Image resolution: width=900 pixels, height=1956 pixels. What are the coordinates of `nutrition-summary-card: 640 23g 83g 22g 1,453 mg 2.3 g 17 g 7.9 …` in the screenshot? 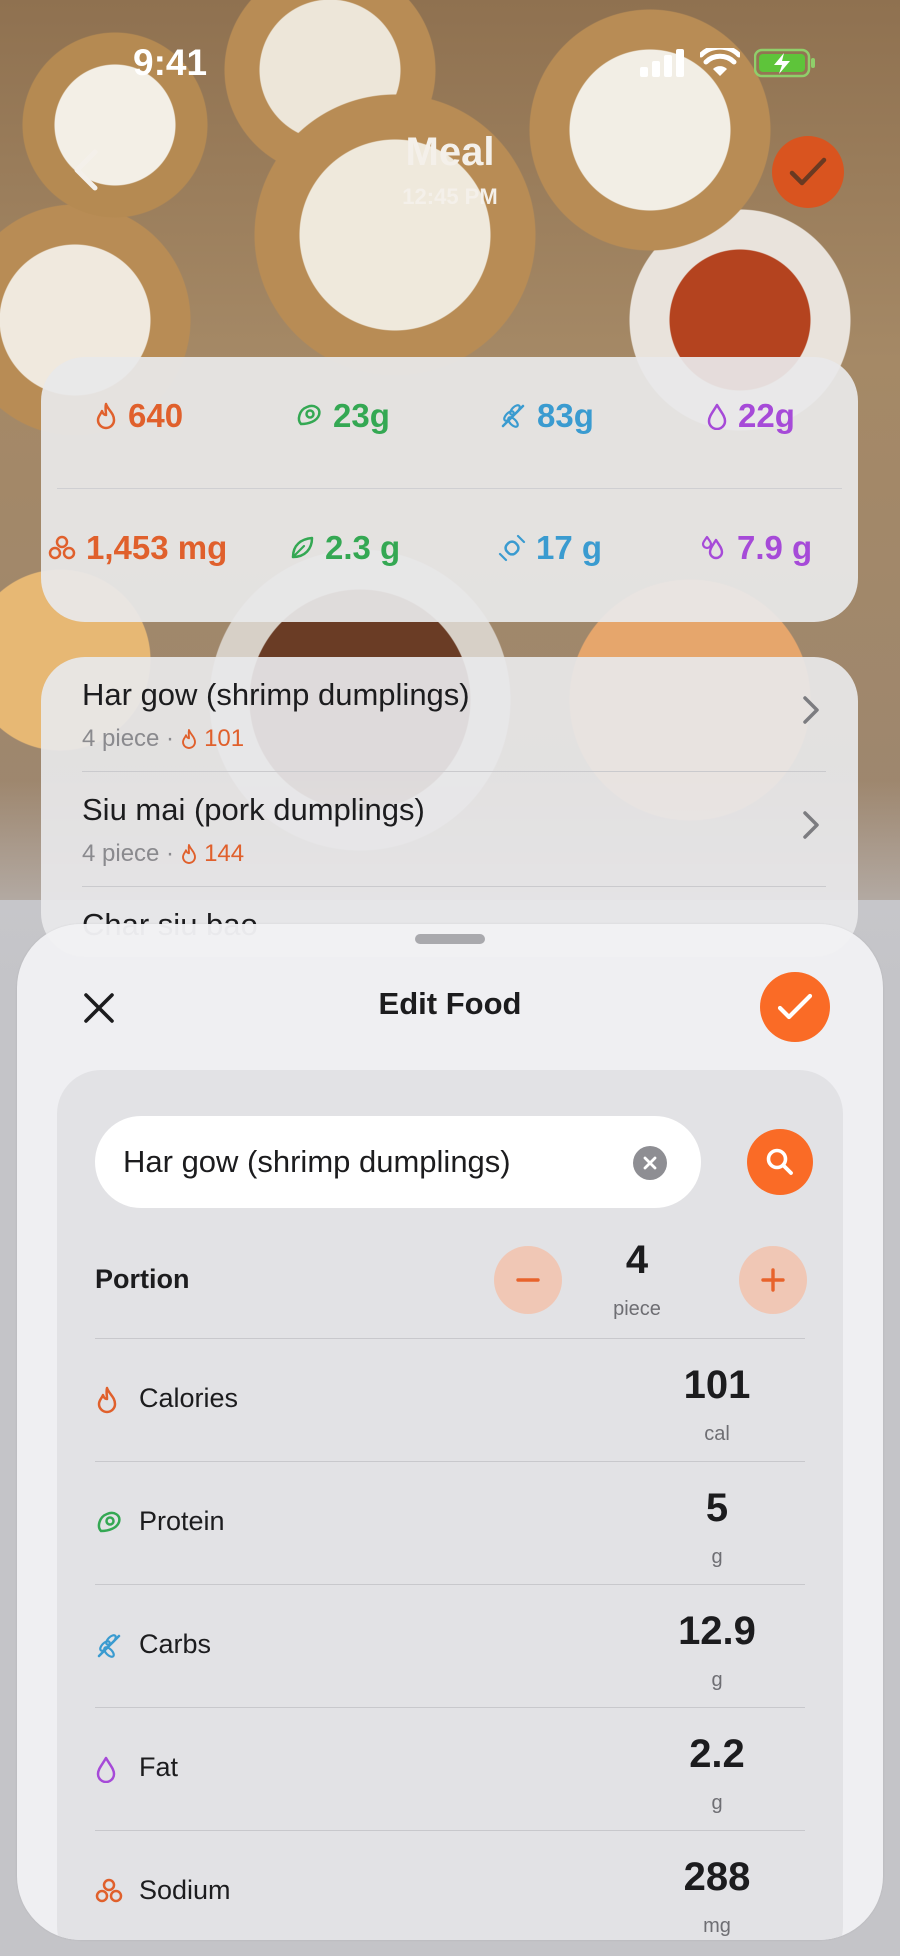 It's located at (449, 489).